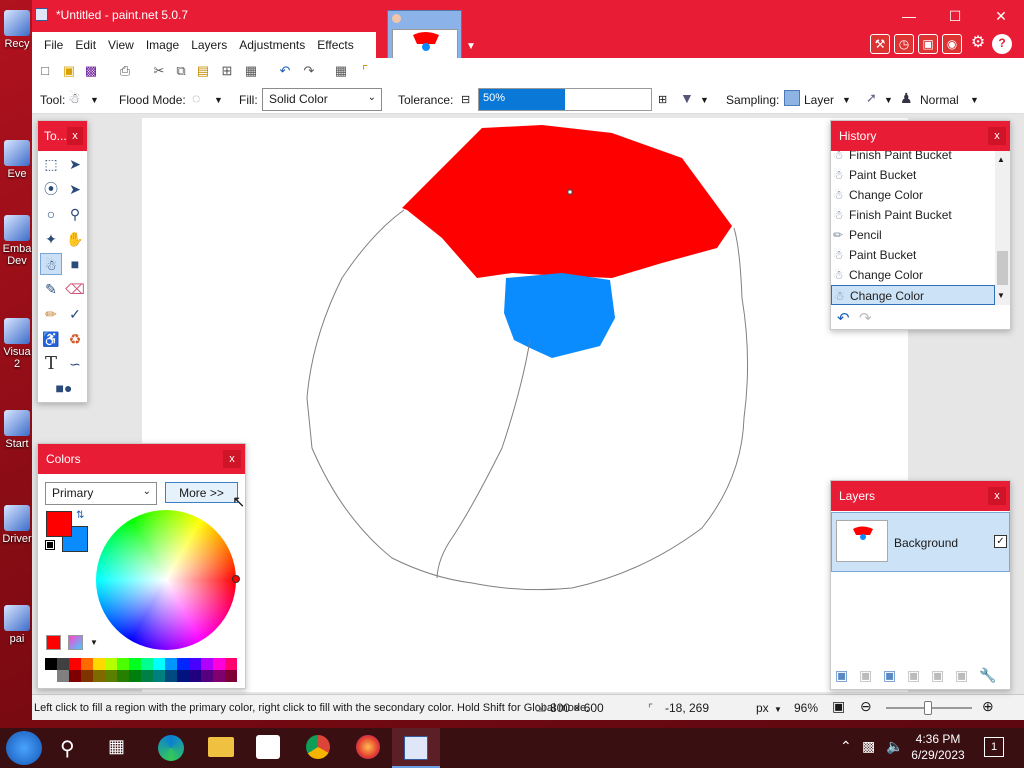 Image resolution: width=1024 pixels, height=768 pixels. I want to click on menu-layers: Layers, so click(209, 42).